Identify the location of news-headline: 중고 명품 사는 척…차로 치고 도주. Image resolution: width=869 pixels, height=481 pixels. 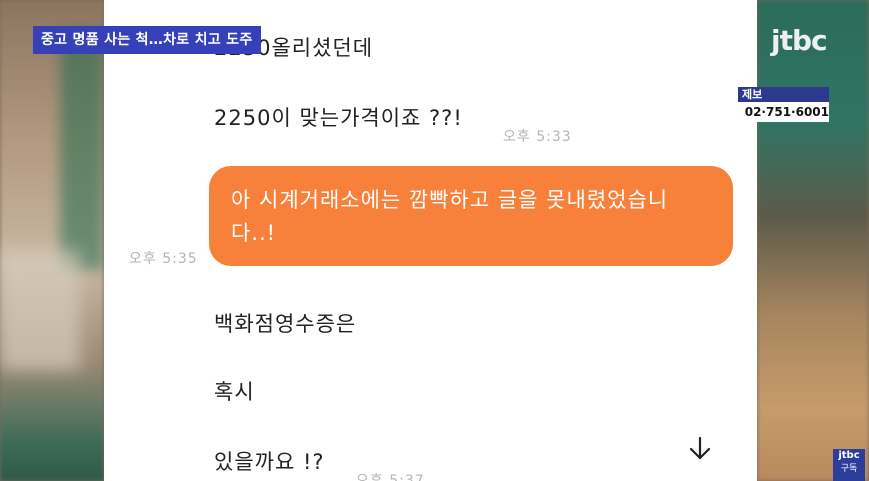
(147, 40).